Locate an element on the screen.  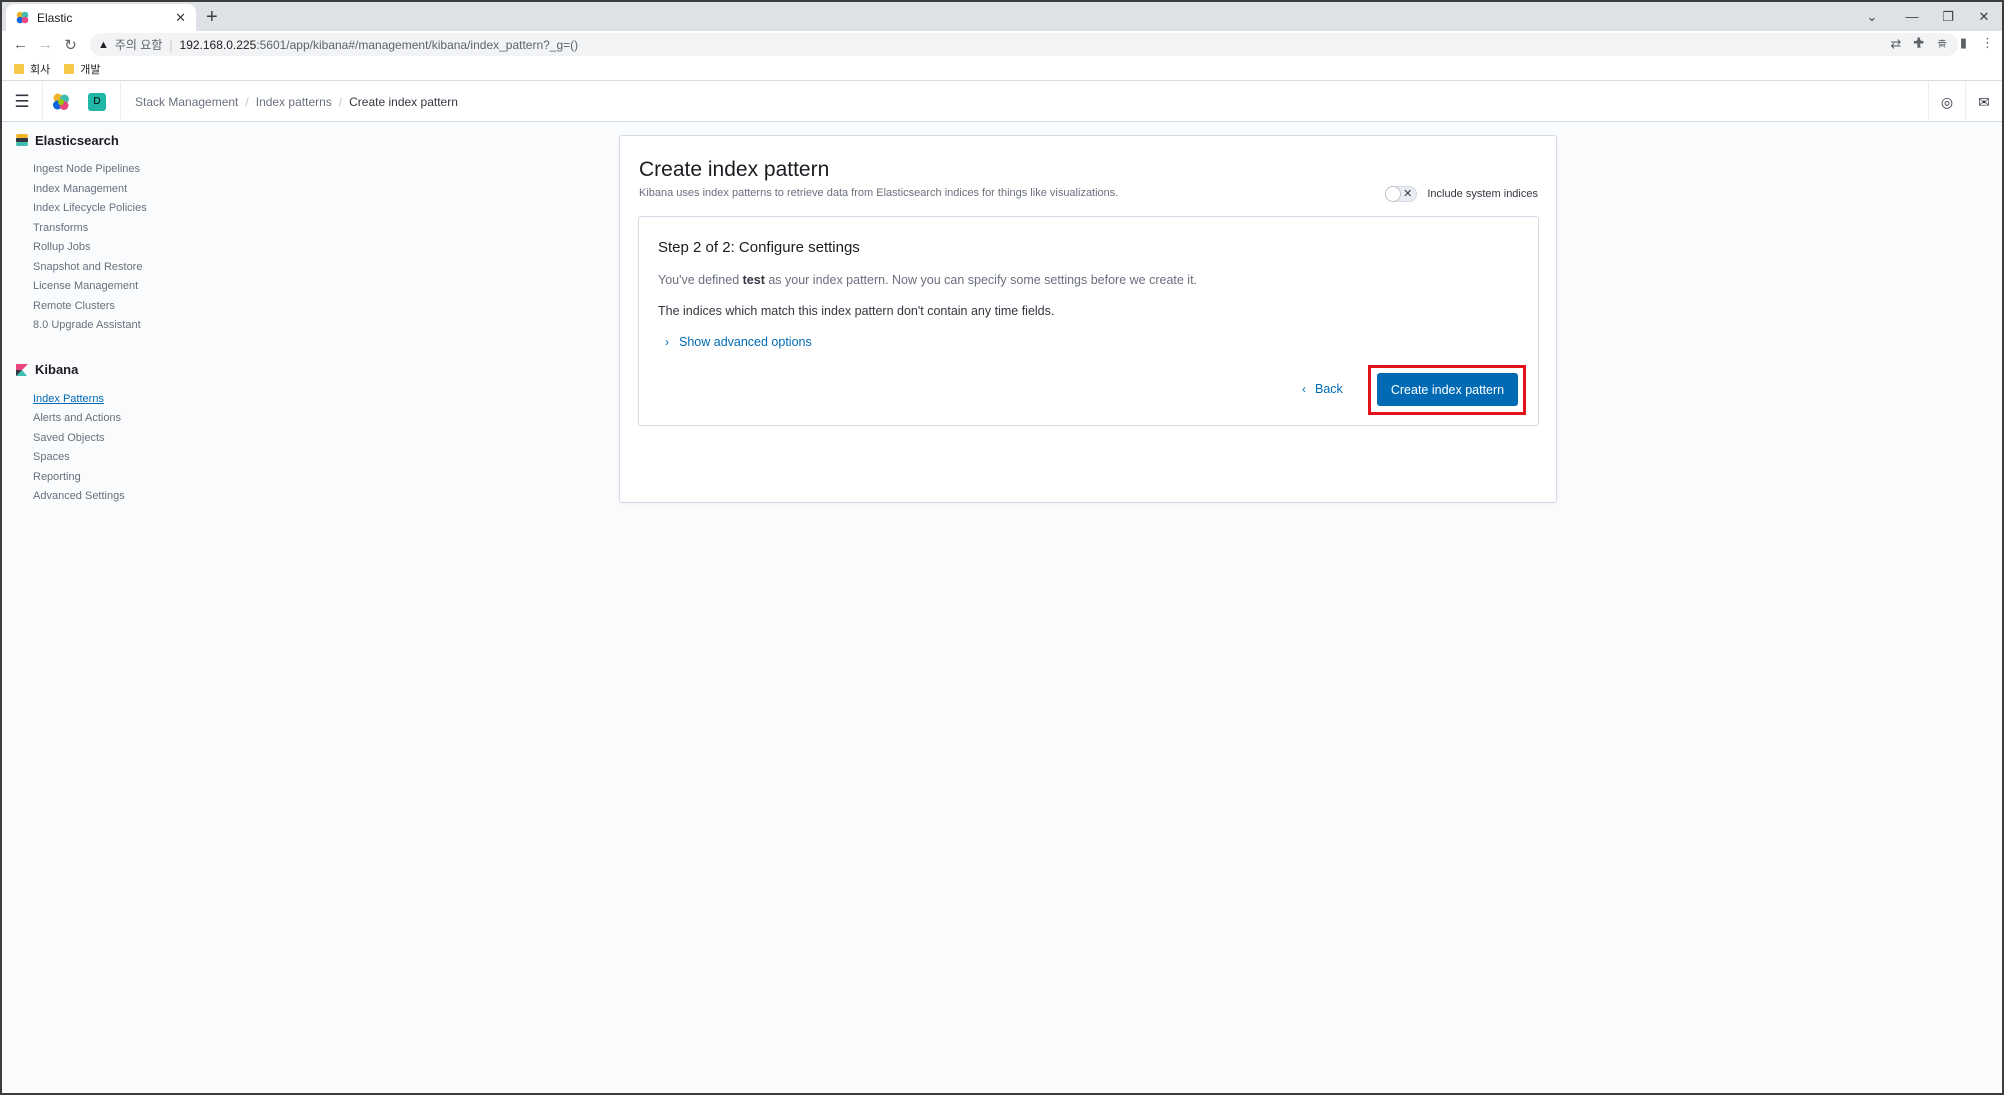
header-actions: ◎ ✉ is located at coordinates (1965, 102).